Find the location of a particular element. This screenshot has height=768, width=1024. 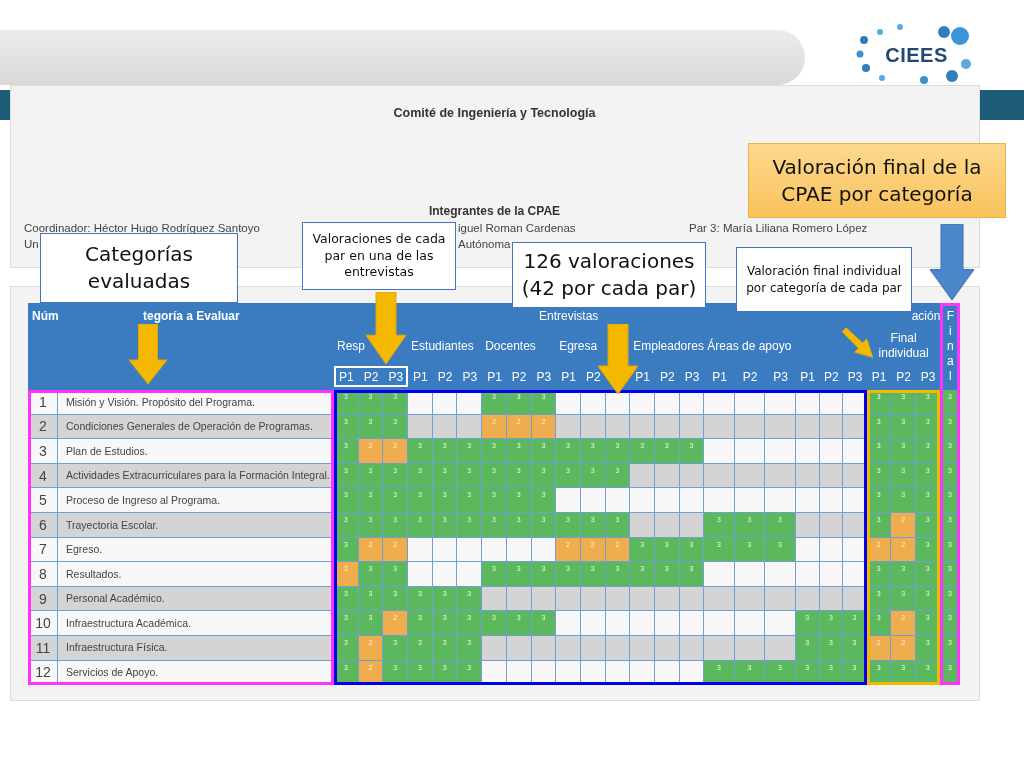

category-cell: Infraestructura Académica. is located at coordinates (196, 623).